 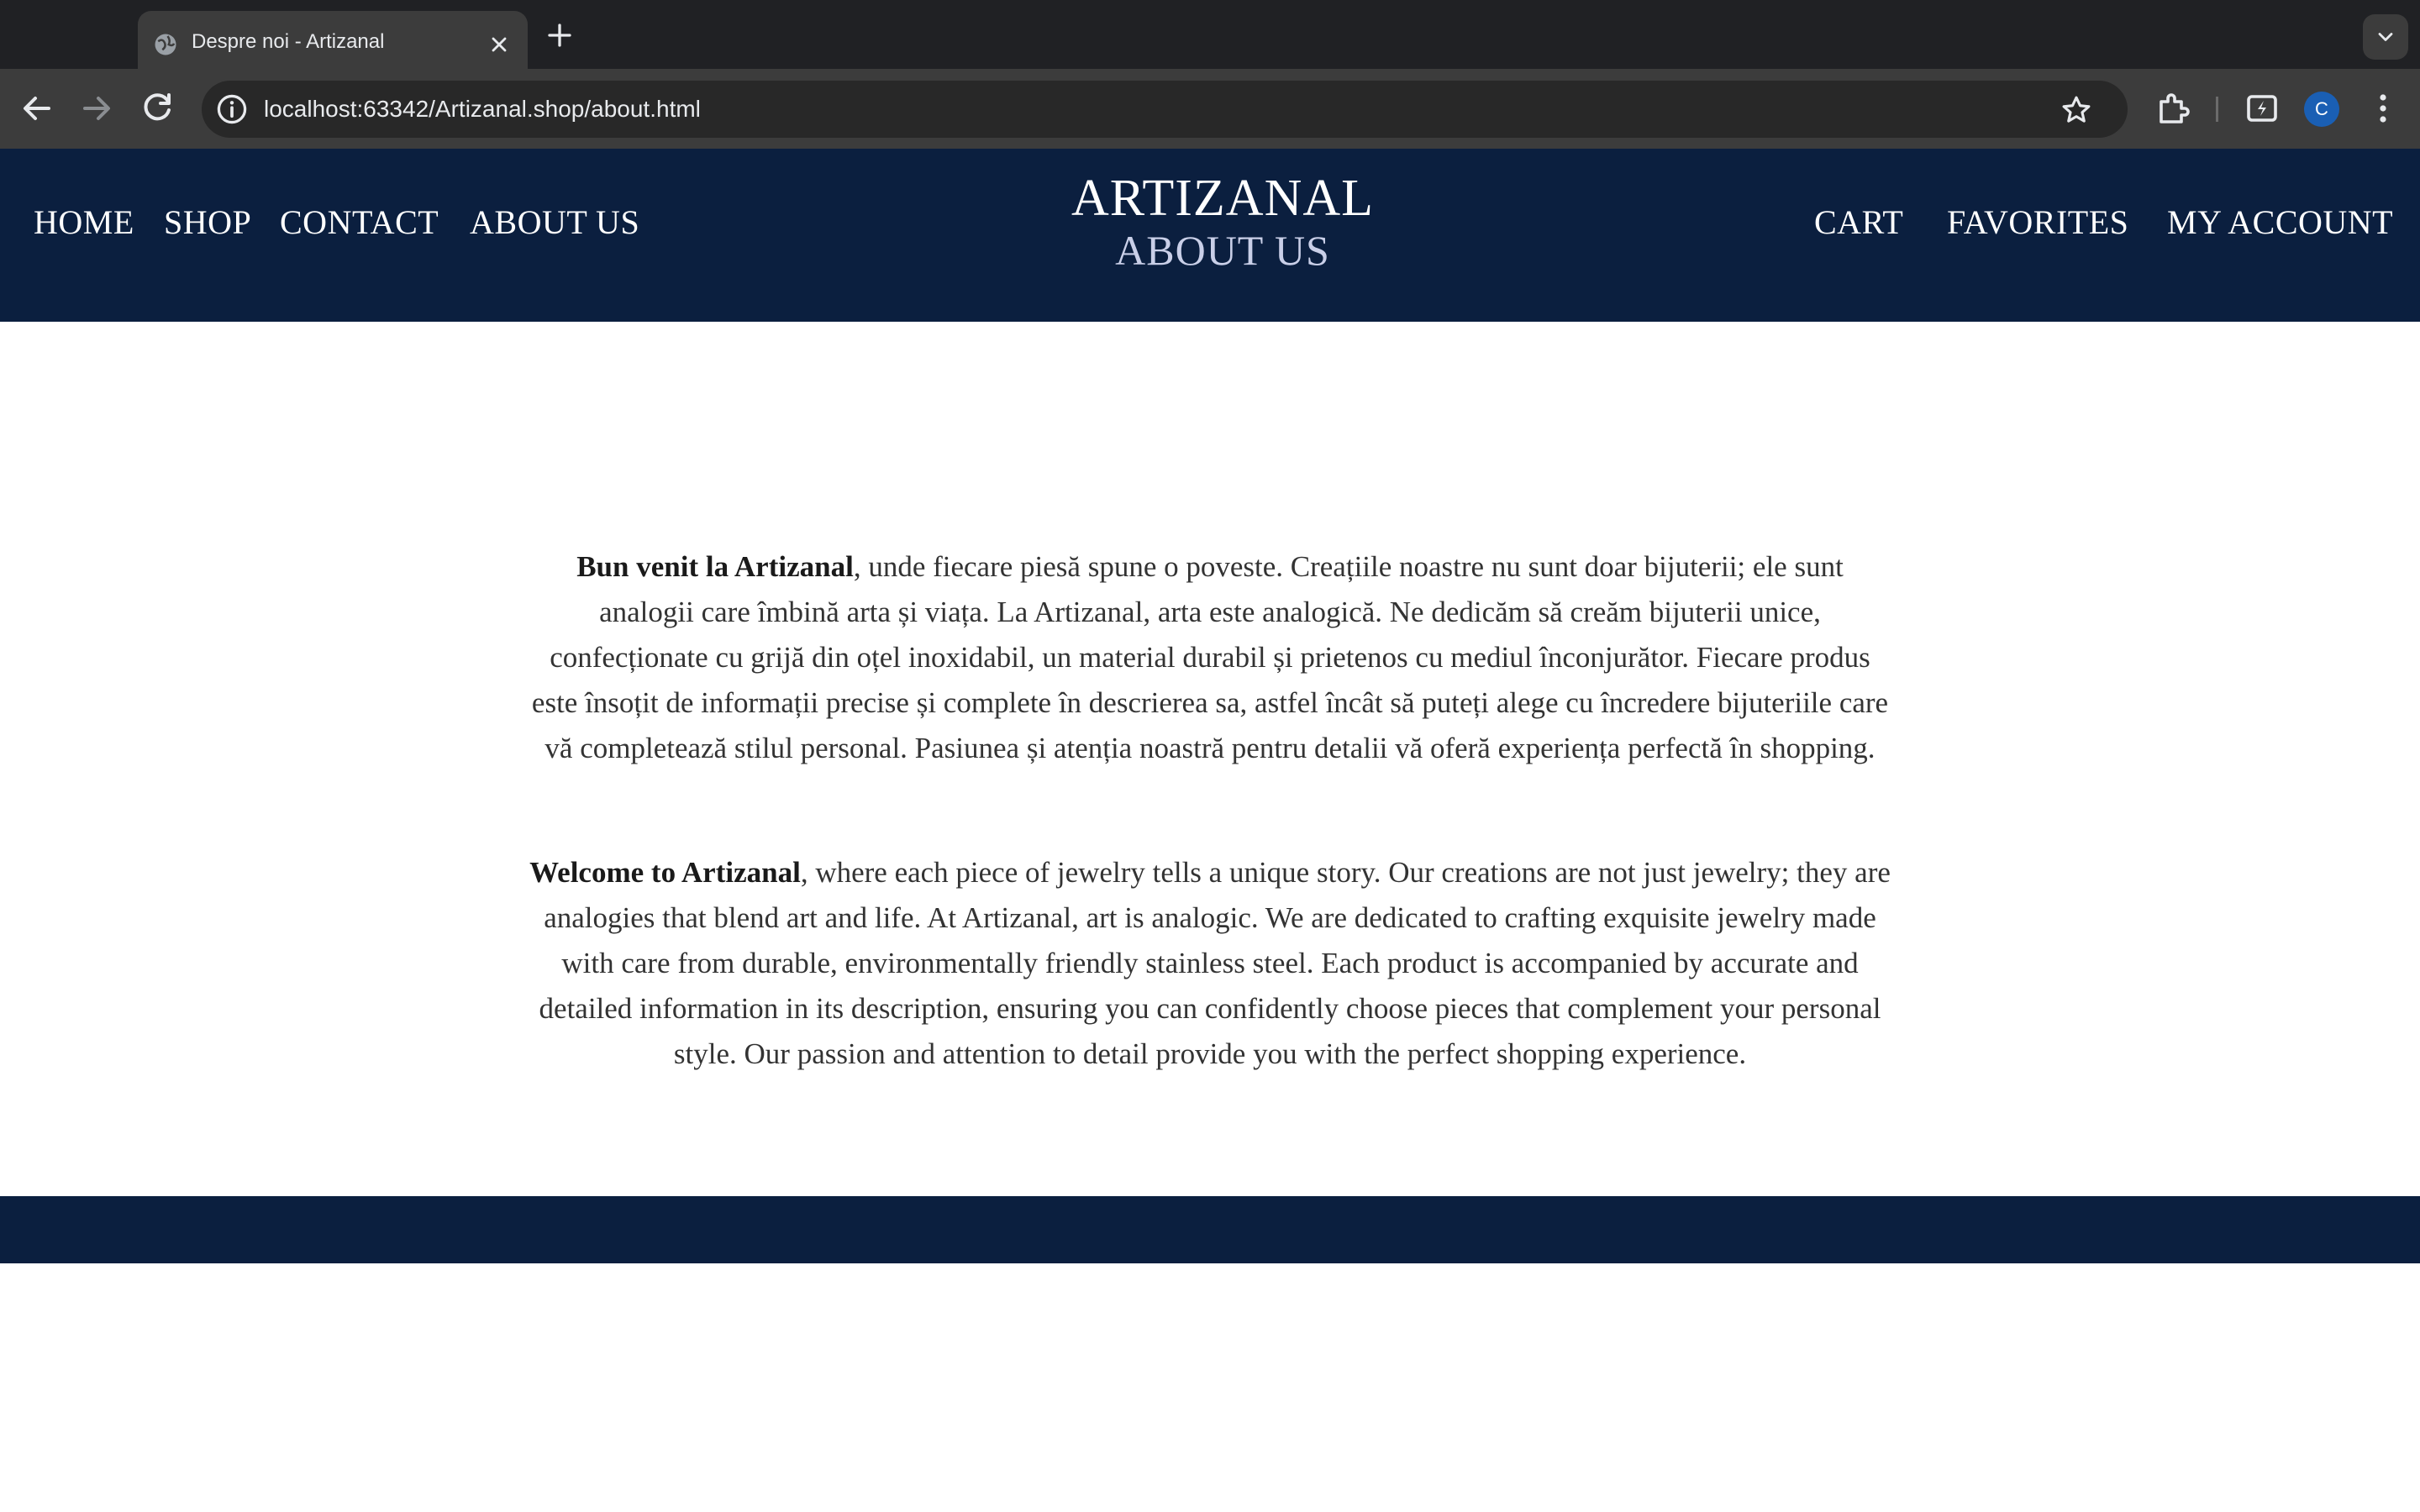 I want to click on performance-icon, so click(x=2262, y=108).